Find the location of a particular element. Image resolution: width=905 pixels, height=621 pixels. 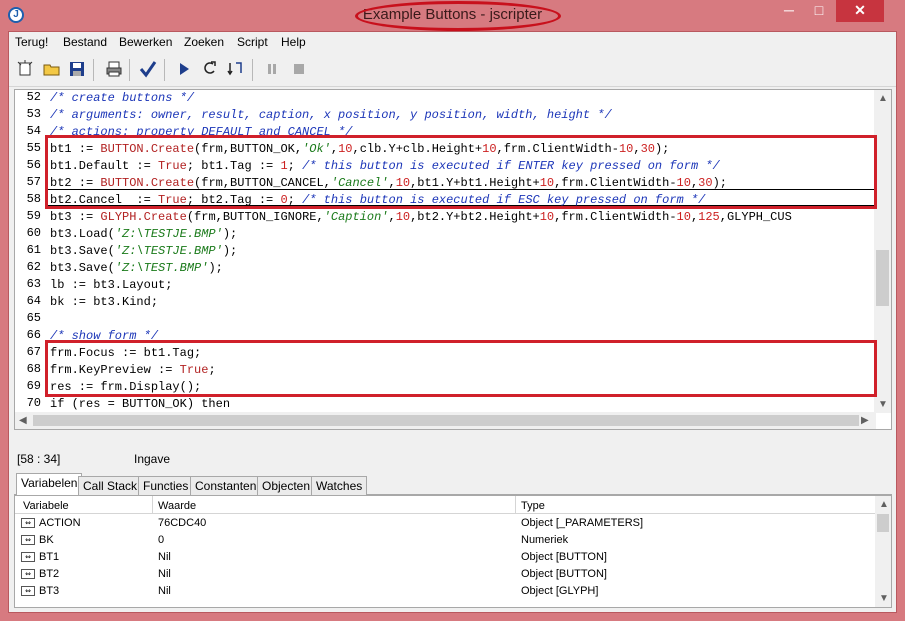

maximize-button: □ is located at coordinates (819, 11).